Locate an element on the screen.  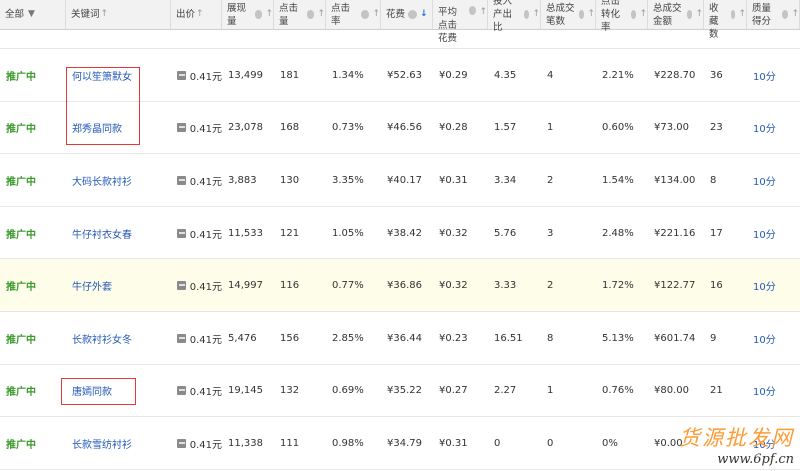
column-header-status: 全部 ▼ is located at coordinates (33, 15).